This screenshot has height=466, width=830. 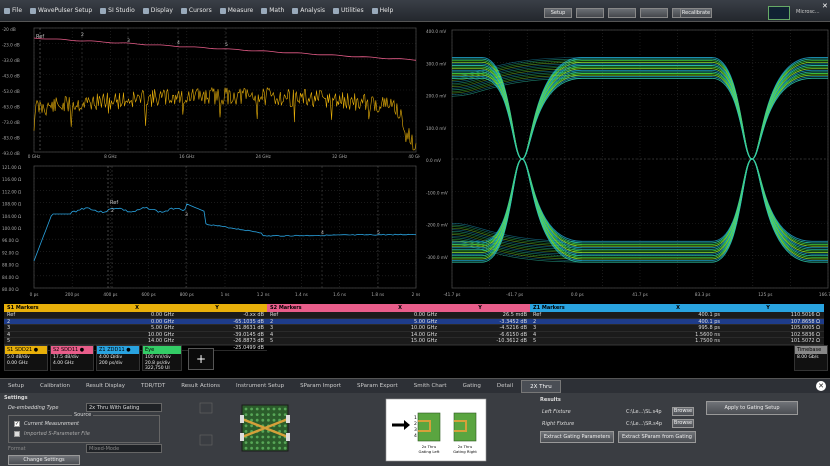 I want to click on menu-cursors: Cursors, so click(x=196, y=10).